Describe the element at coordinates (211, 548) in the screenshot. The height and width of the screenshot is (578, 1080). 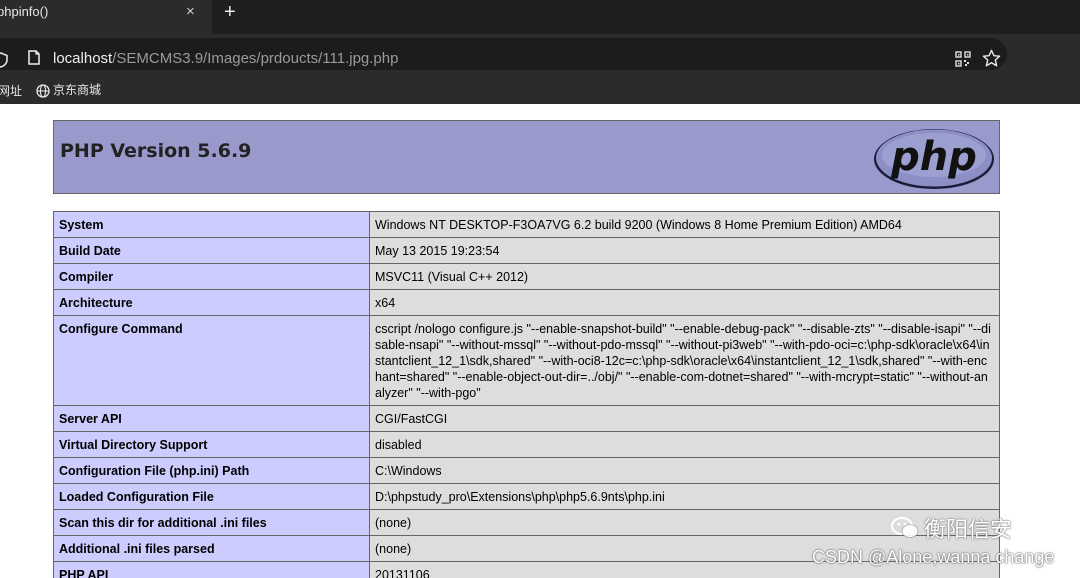
I see `row-key: Additional .ini files parsed` at that location.